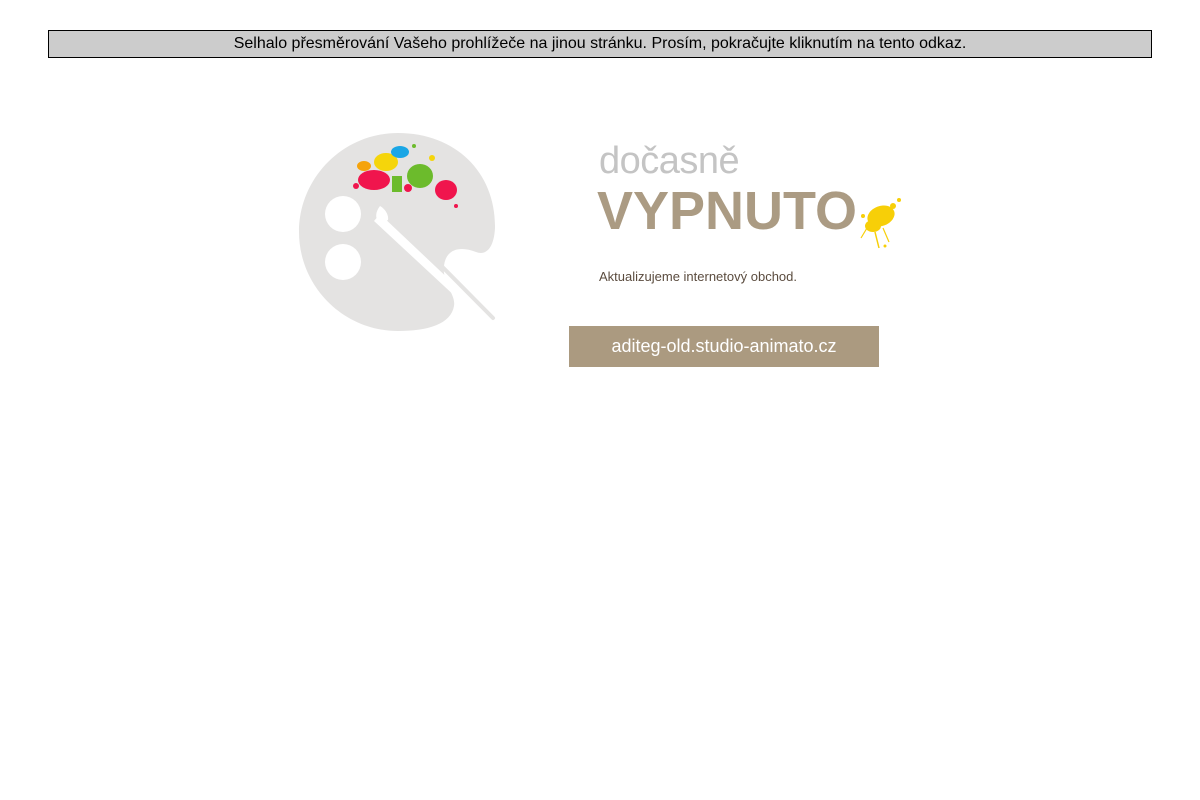 The image size is (1200, 800). What do you see at coordinates (724, 346) in the screenshot?
I see `site-url-link: aditeg-old.studio-animato.cz` at bounding box center [724, 346].